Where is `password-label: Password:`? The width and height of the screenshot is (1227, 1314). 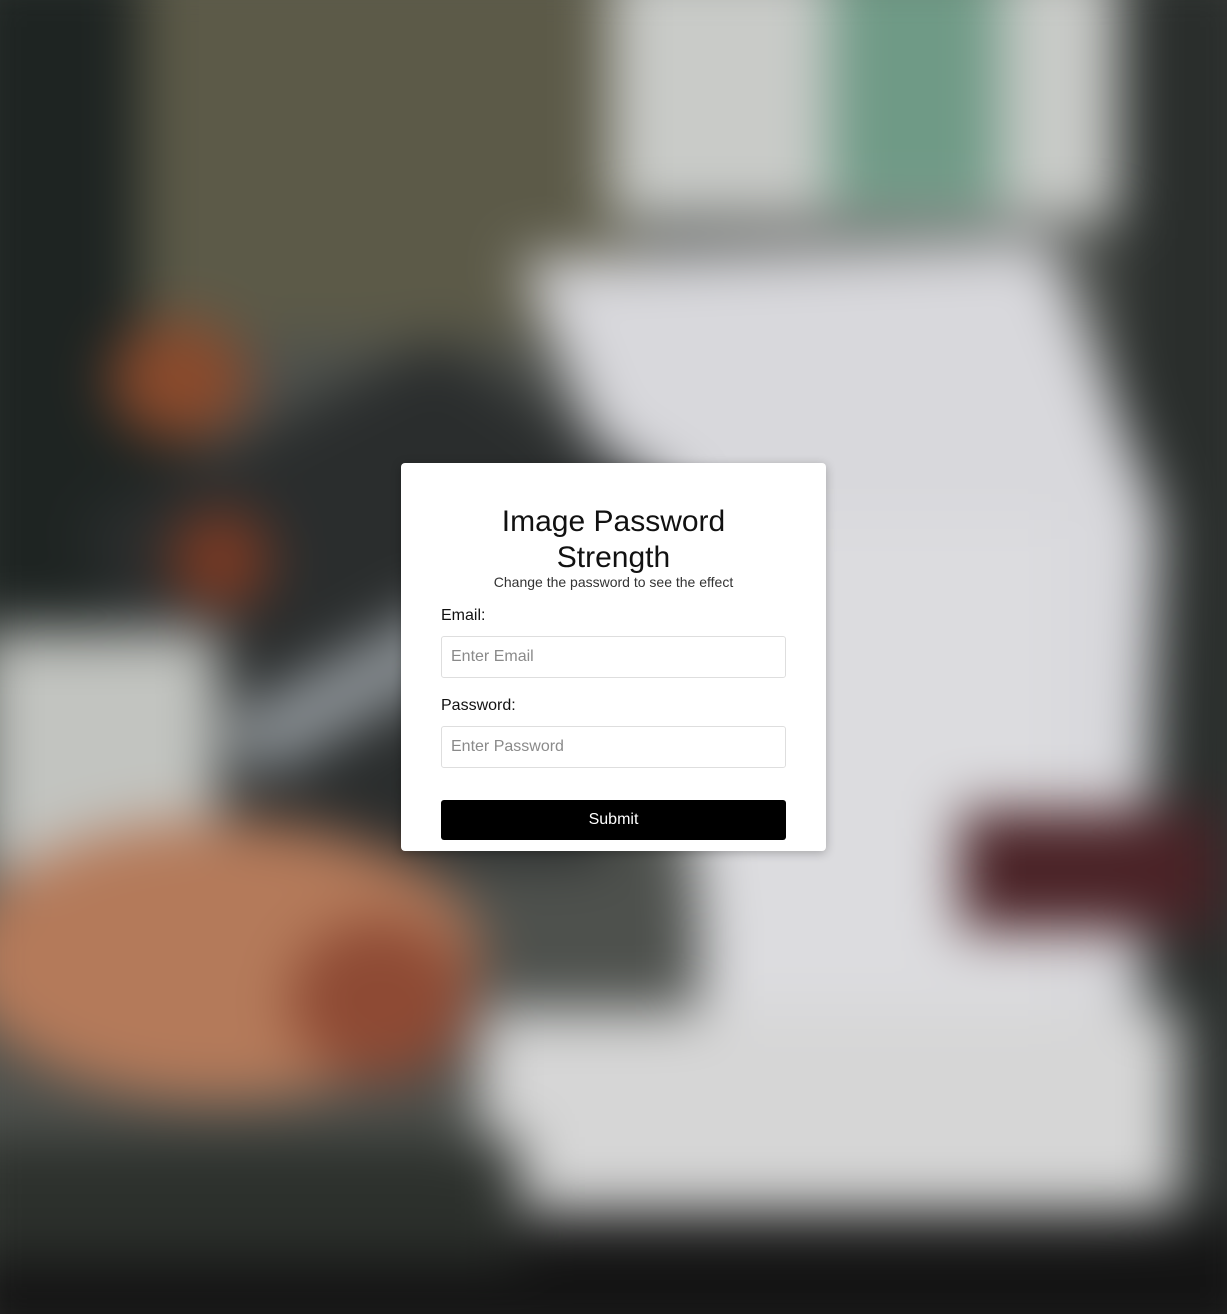 password-label: Password: is located at coordinates (478, 705).